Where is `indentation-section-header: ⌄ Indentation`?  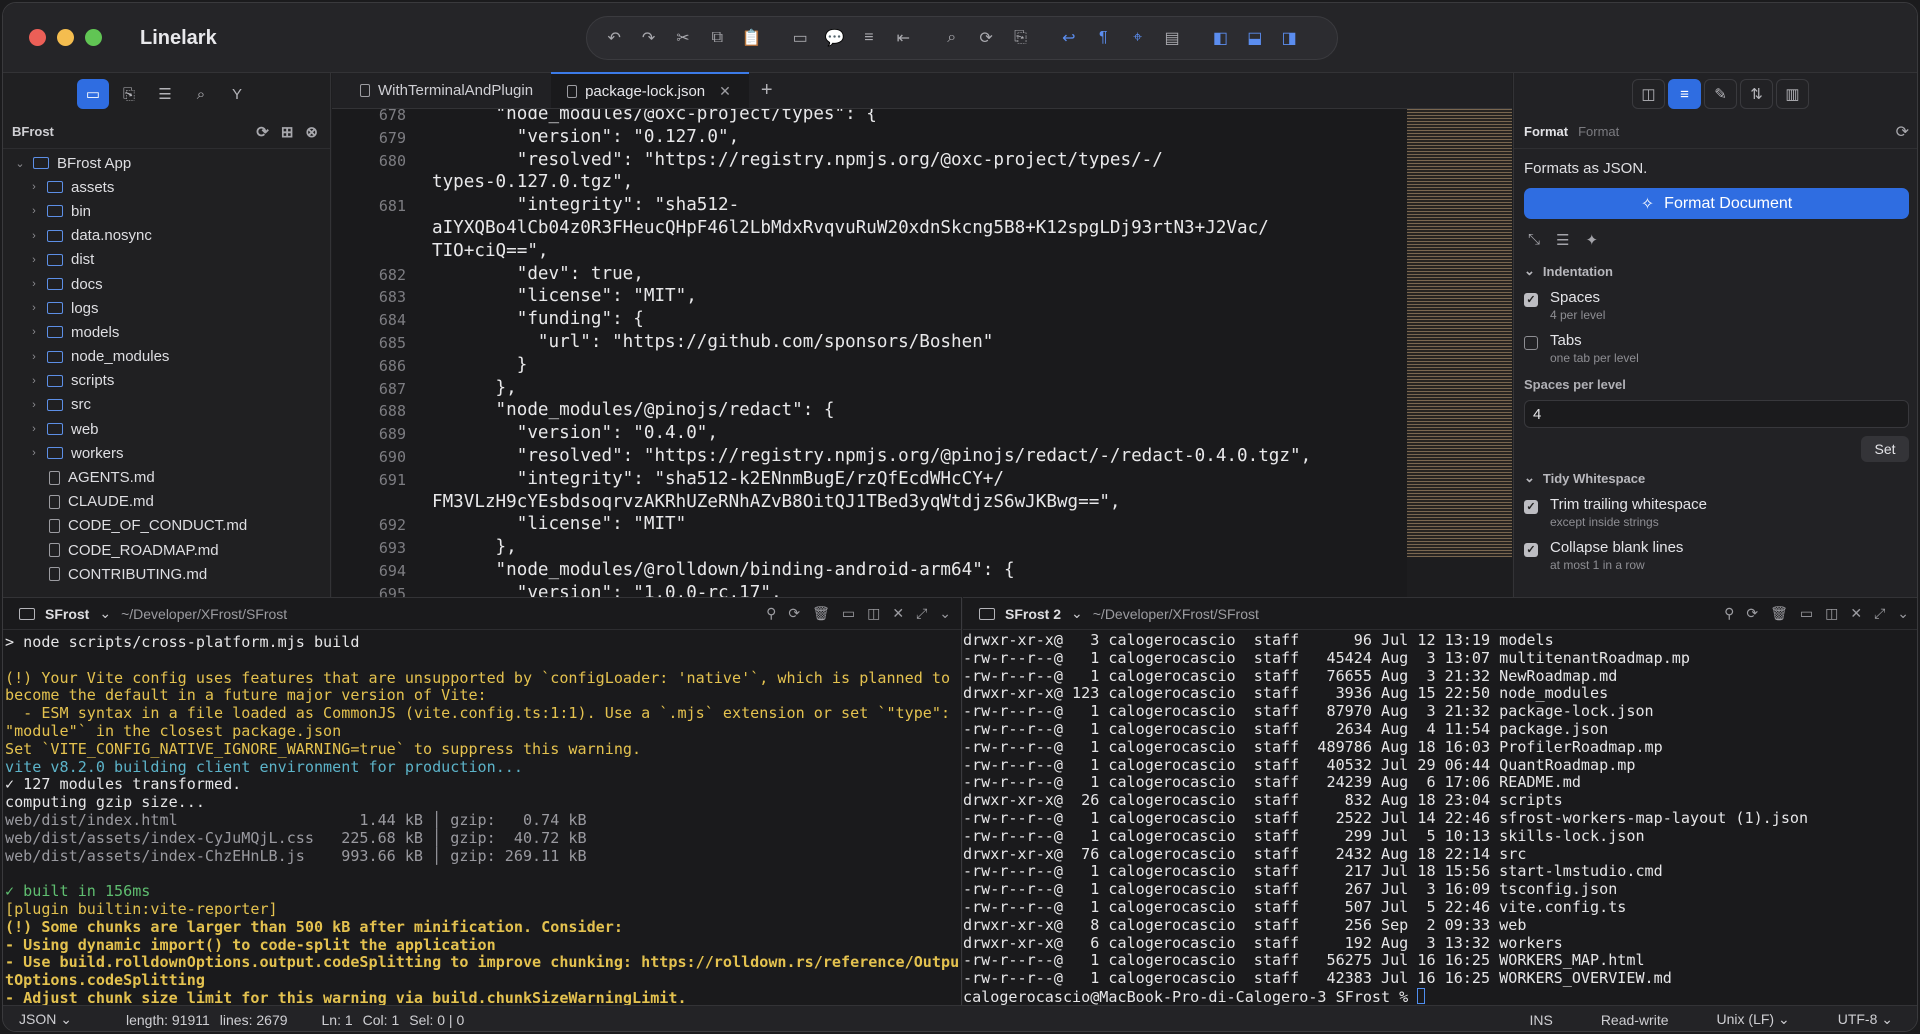 indentation-section-header: ⌄ Indentation is located at coordinates (1716, 271).